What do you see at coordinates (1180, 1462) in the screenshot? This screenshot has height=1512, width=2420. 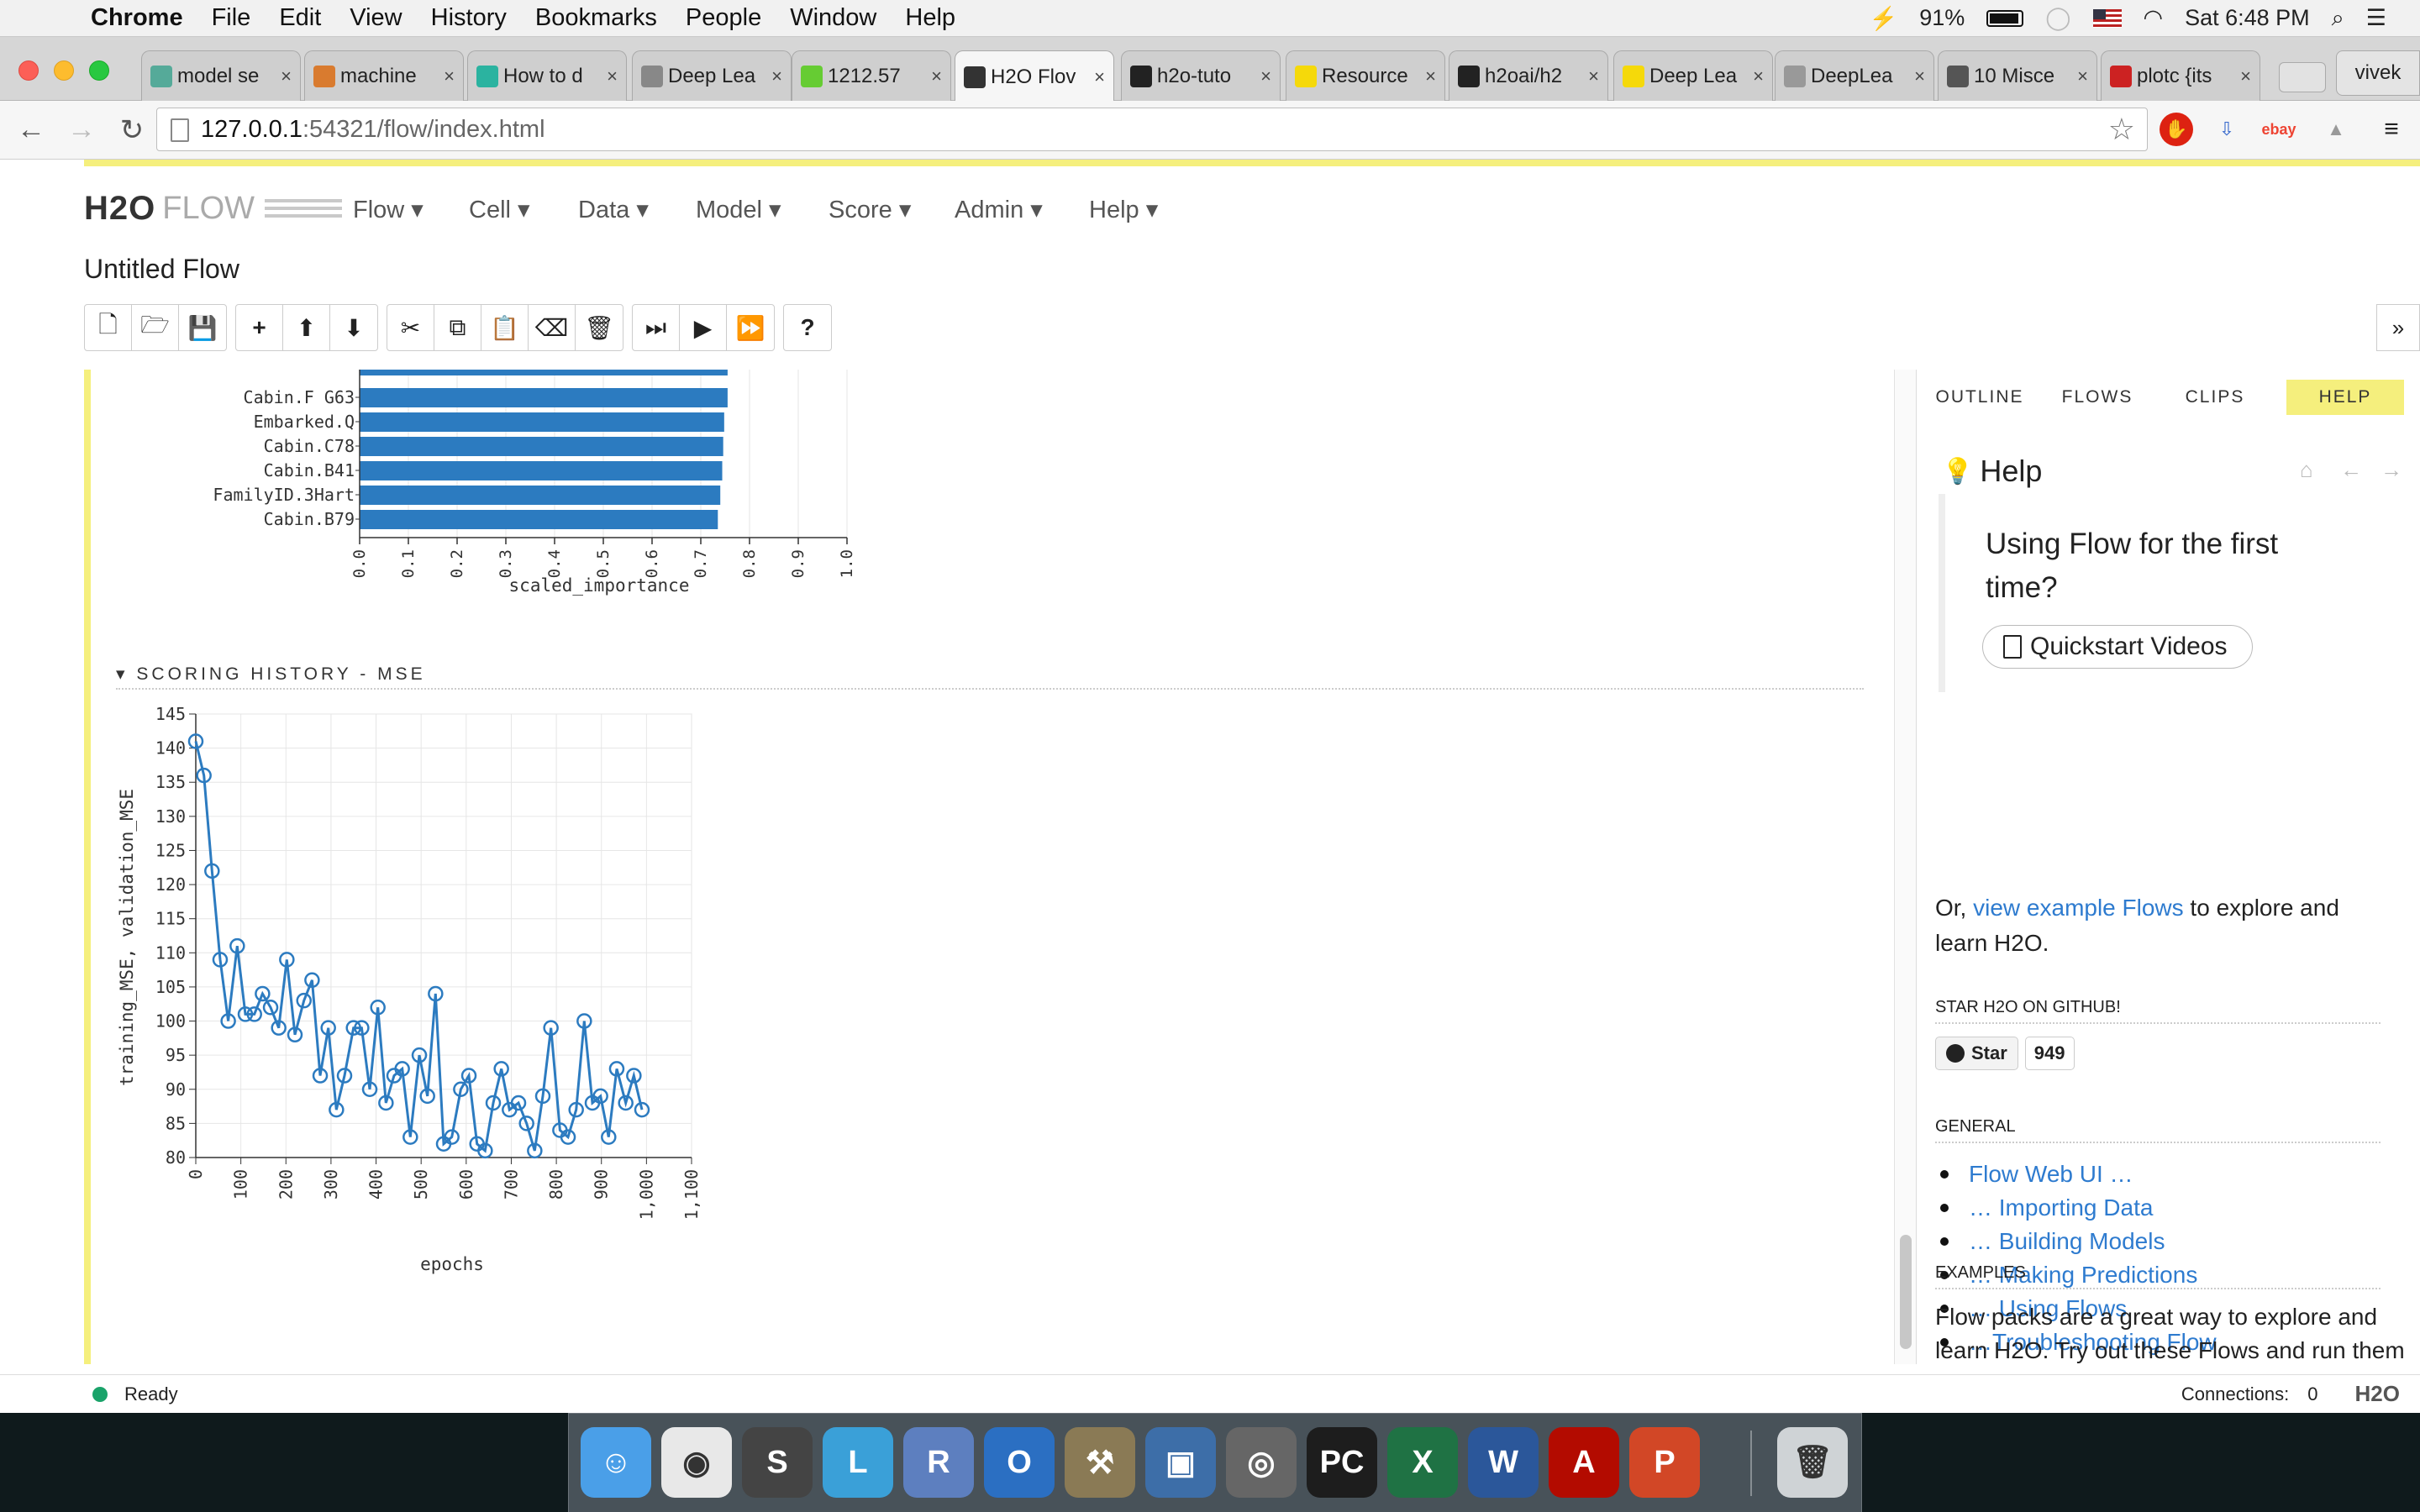 I see `dock-virtualbox-icon: ▣` at bounding box center [1180, 1462].